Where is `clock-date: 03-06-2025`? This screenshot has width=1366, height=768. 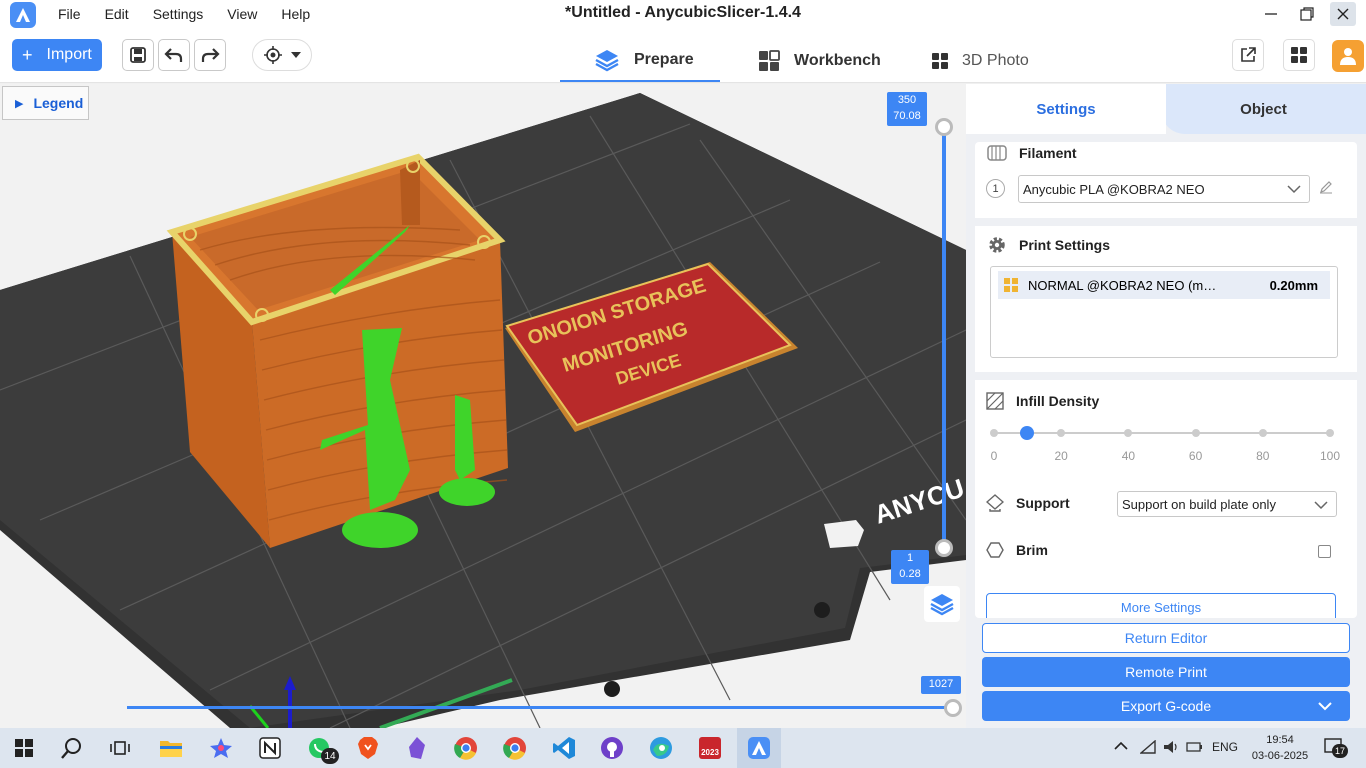 clock-date: 03-06-2025 is located at coordinates (1280, 756).